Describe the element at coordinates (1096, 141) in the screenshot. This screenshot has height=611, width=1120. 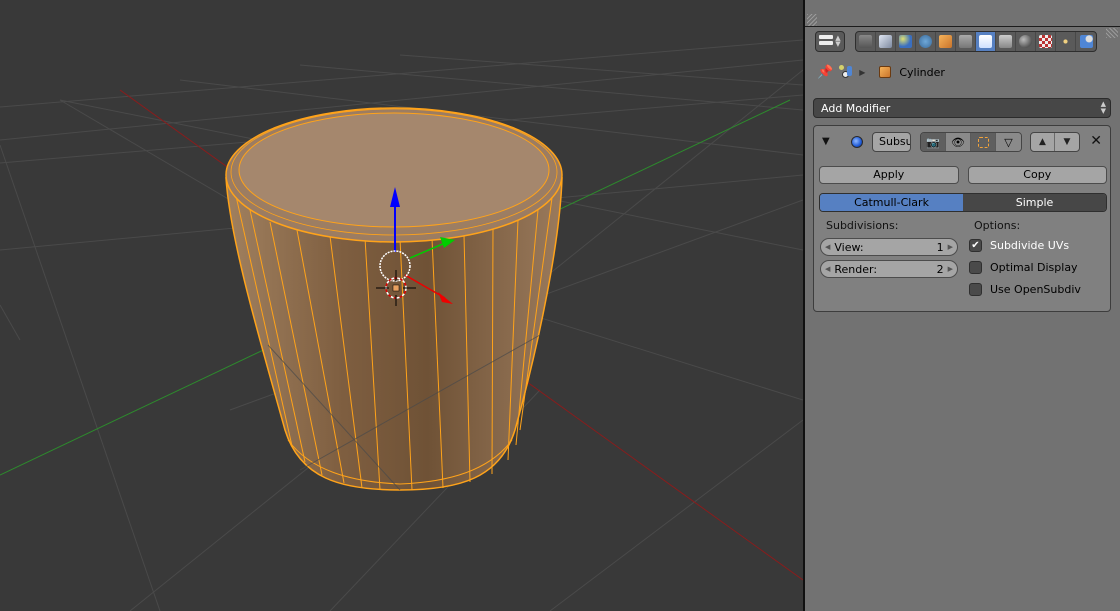
I see `remove-modifier-close-icon: ✕` at that location.